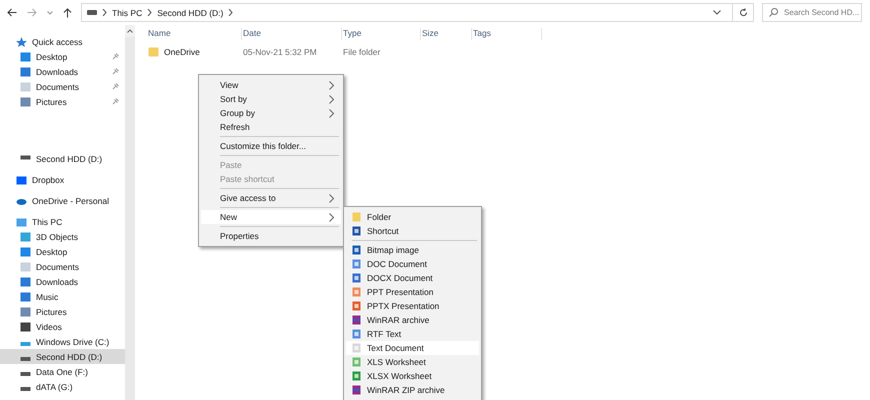 The image size is (870, 400). What do you see at coordinates (271, 99) in the screenshot?
I see `menu-item: Sort by` at bounding box center [271, 99].